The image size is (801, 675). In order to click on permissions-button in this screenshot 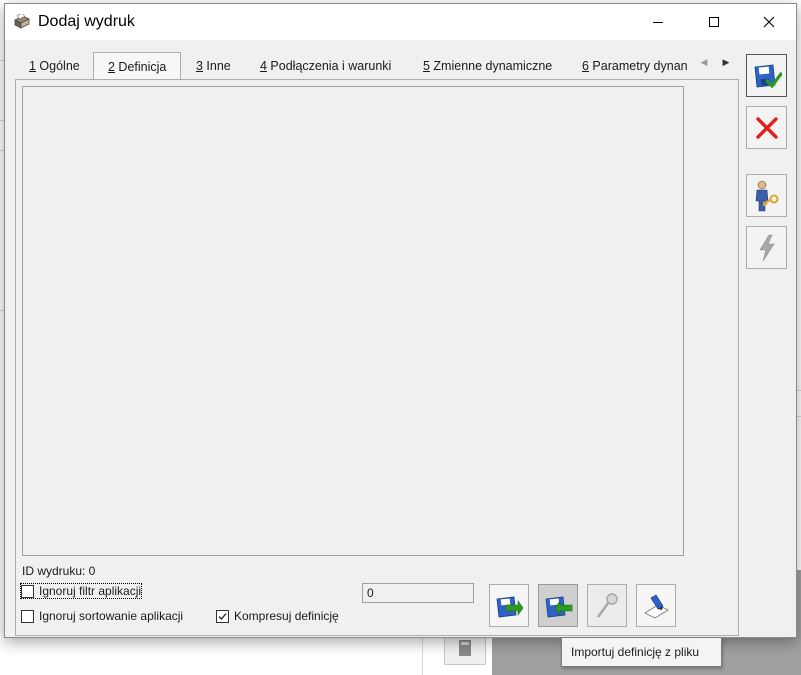, I will do `click(766, 195)`.